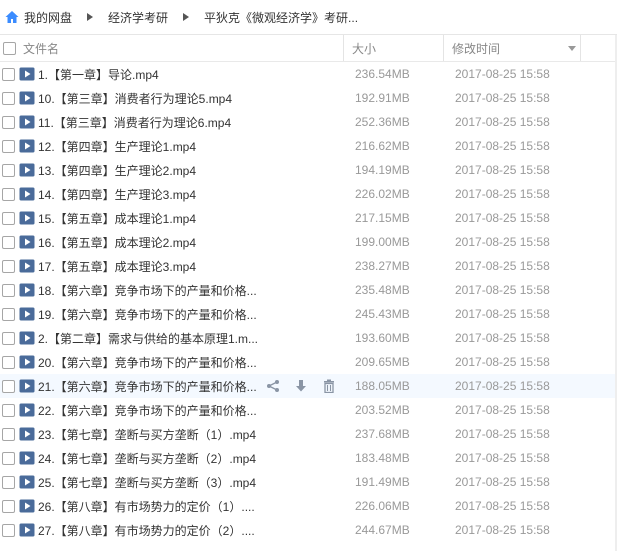  Describe the element at coordinates (197, 170) in the screenshot. I see `file-name: 13.【第四章】生产理论2.mp4` at that location.